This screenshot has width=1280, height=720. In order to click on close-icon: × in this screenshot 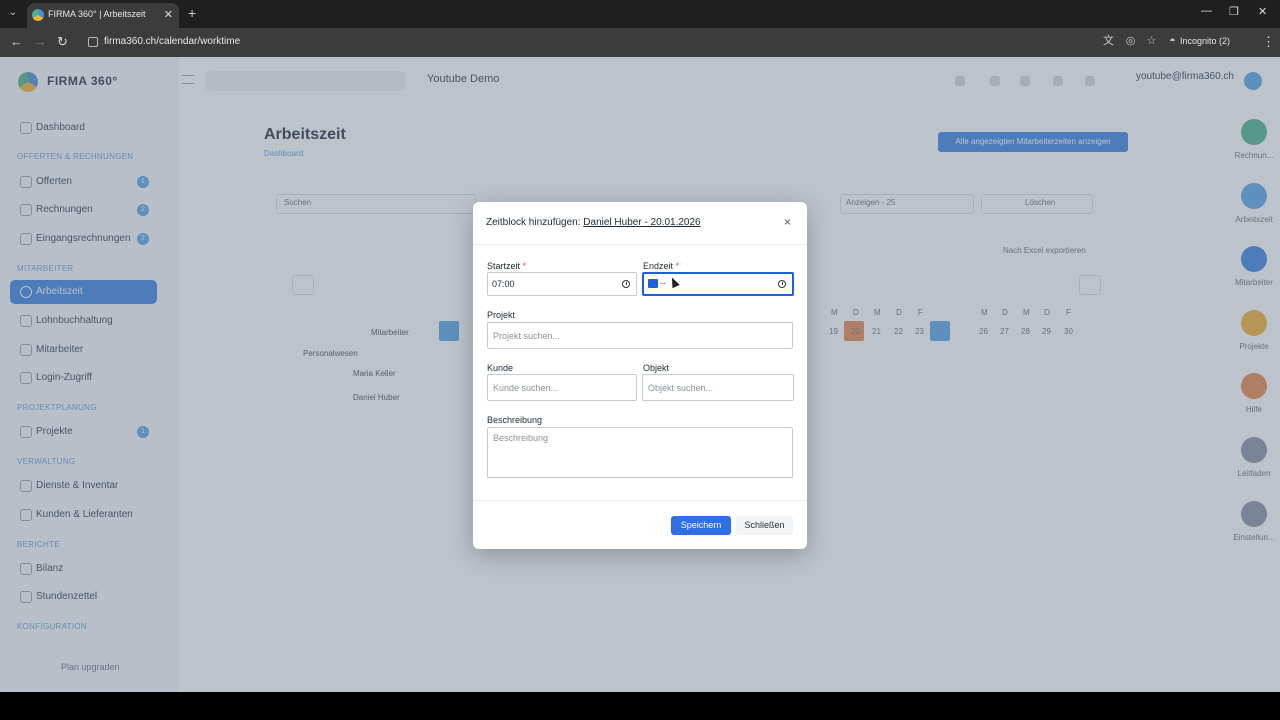, I will do `click(787, 222)`.